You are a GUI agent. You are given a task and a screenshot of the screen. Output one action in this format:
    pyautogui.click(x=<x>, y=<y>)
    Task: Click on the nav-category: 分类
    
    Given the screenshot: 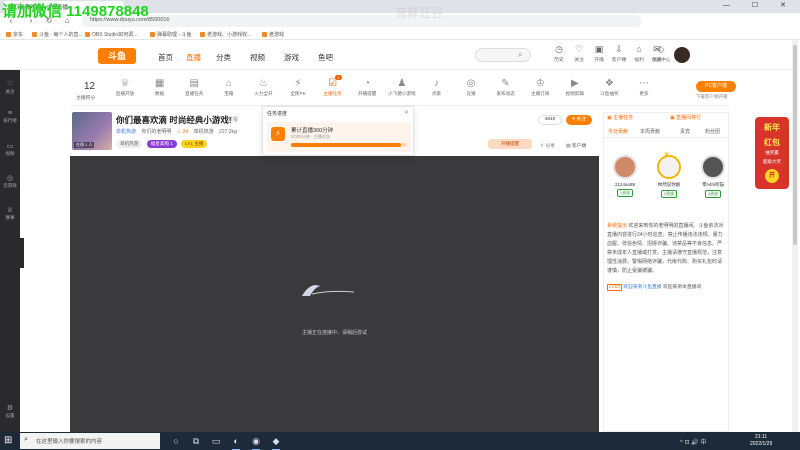 What is the action you would take?
    pyautogui.click(x=223, y=57)
    